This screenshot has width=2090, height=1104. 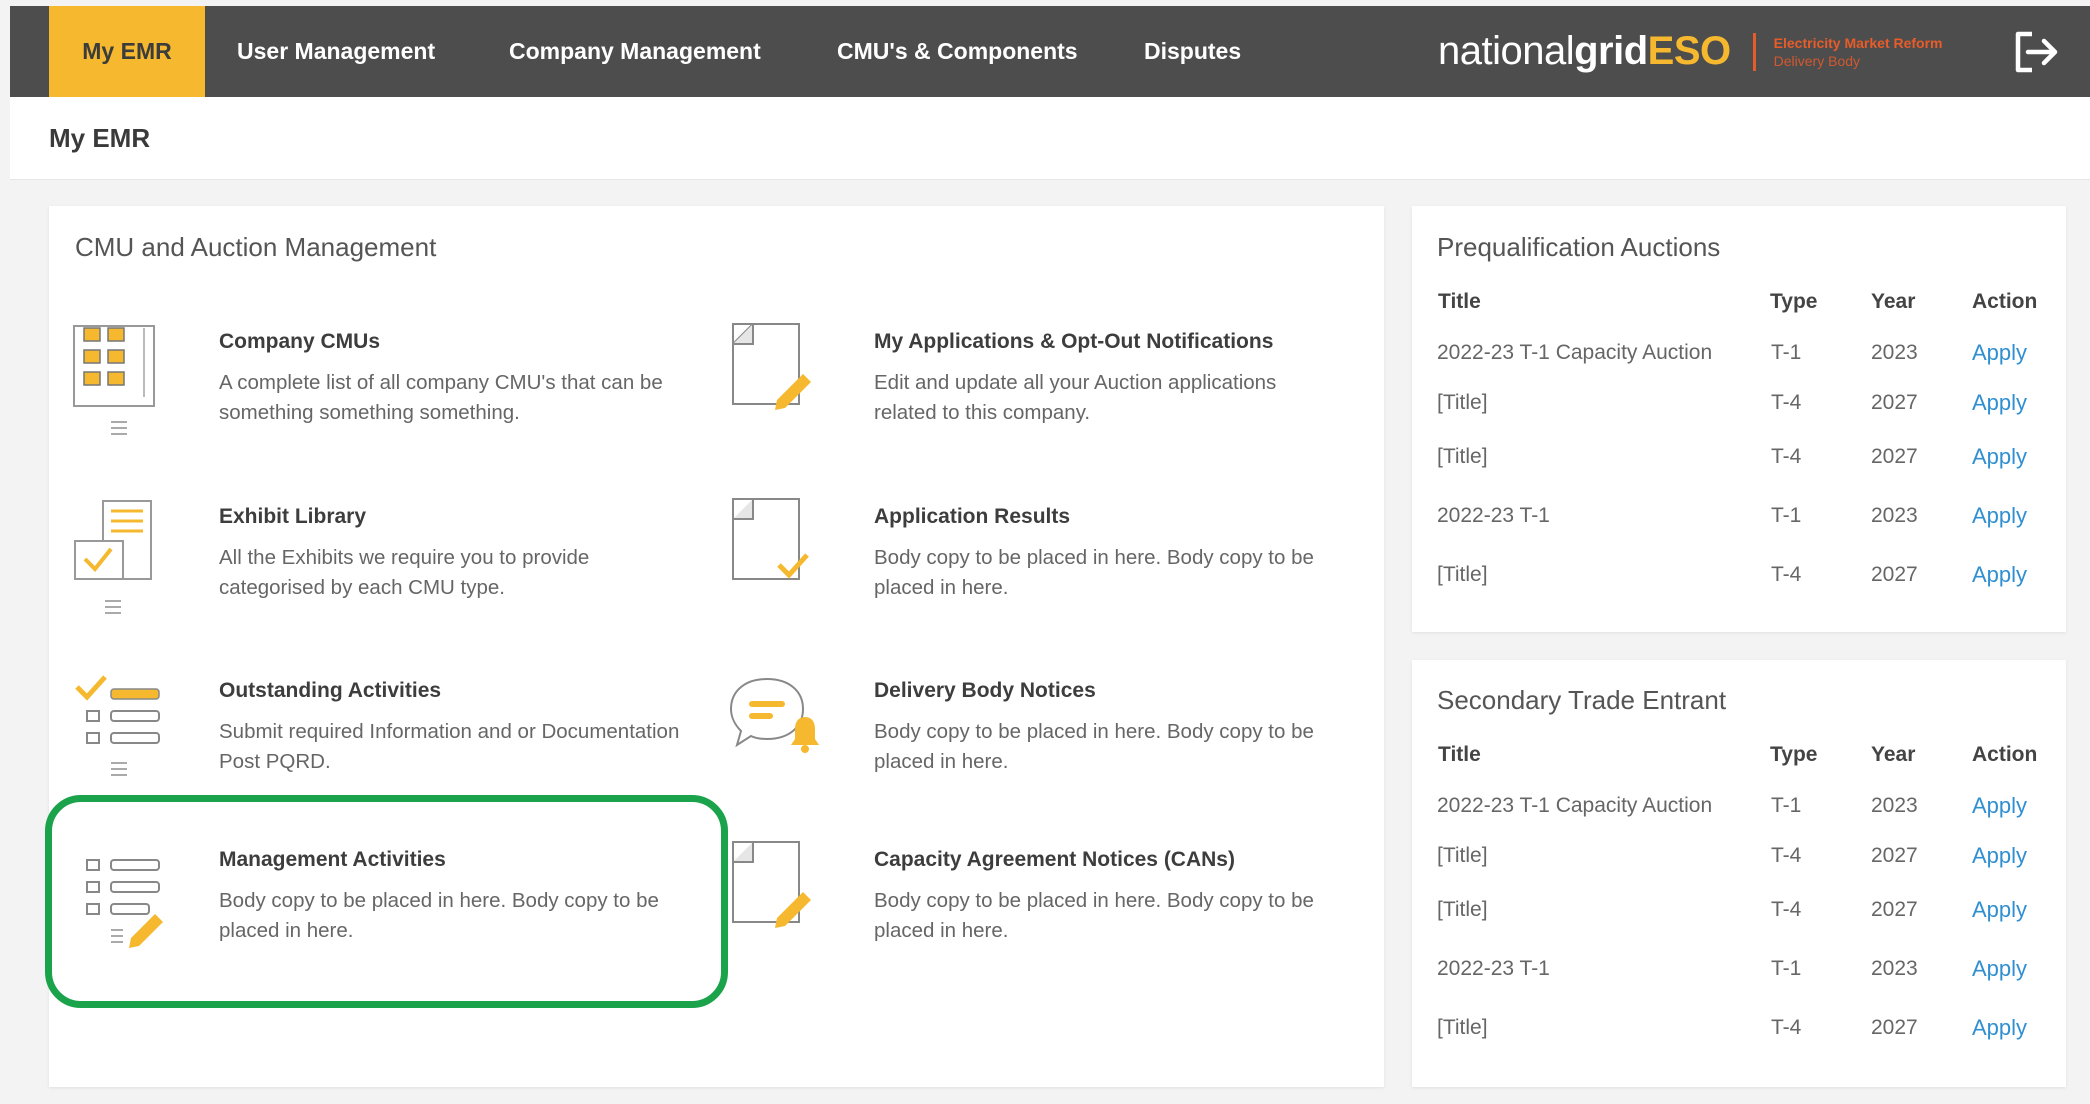 I want to click on list-edit-icon, so click(x=119, y=895).